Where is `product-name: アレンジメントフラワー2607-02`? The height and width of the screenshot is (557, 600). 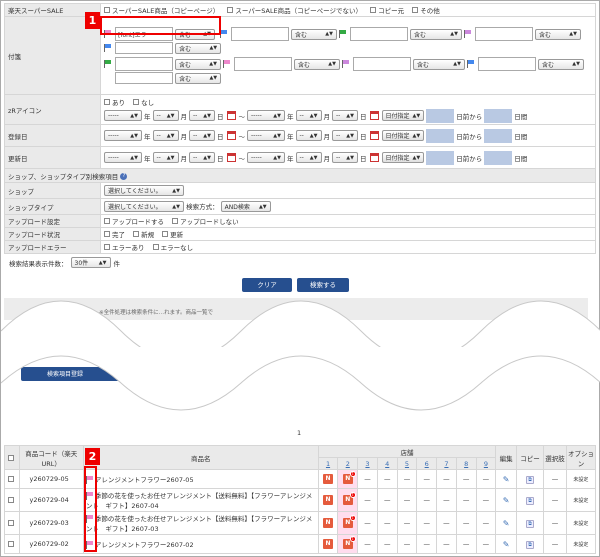
product-name: アレンジメントフラワー2607-02 is located at coordinates (144, 545).